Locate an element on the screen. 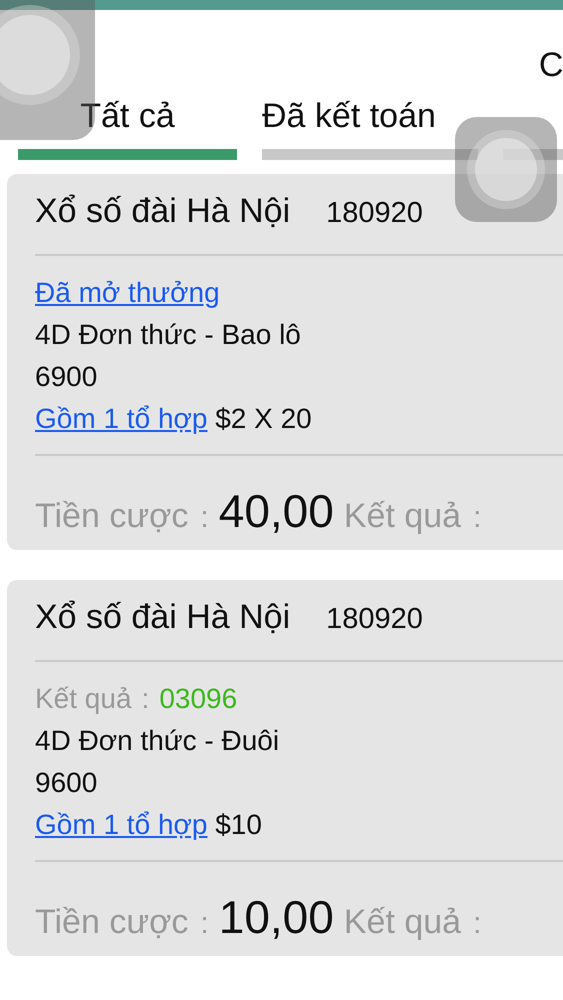 This screenshot has width=563, height=1000. tab: Tất cả is located at coordinates (127, 129).